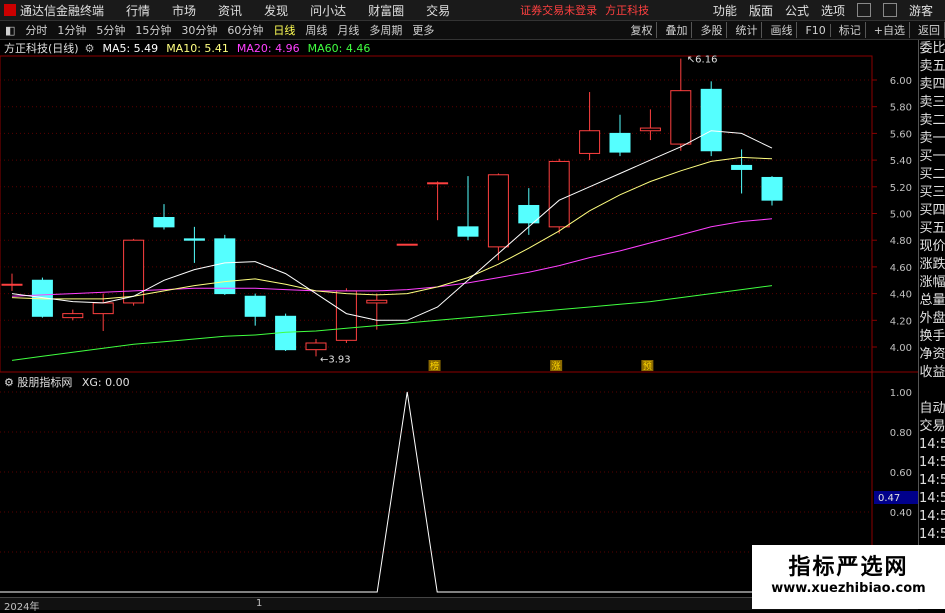  Describe the element at coordinates (932, 264) in the screenshot. I see `sidepanel-item: 涨跌` at that location.